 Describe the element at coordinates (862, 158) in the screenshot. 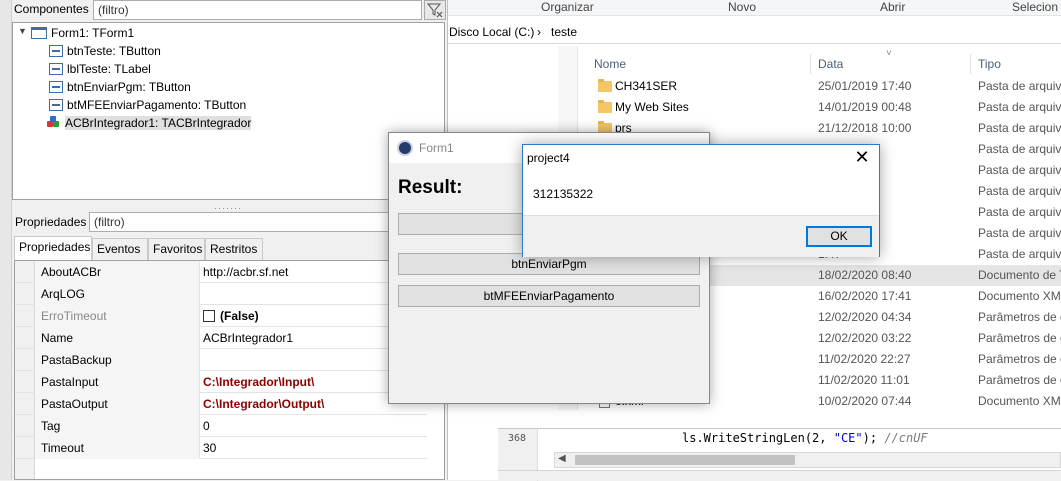

I see `close-icon: ✕` at that location.